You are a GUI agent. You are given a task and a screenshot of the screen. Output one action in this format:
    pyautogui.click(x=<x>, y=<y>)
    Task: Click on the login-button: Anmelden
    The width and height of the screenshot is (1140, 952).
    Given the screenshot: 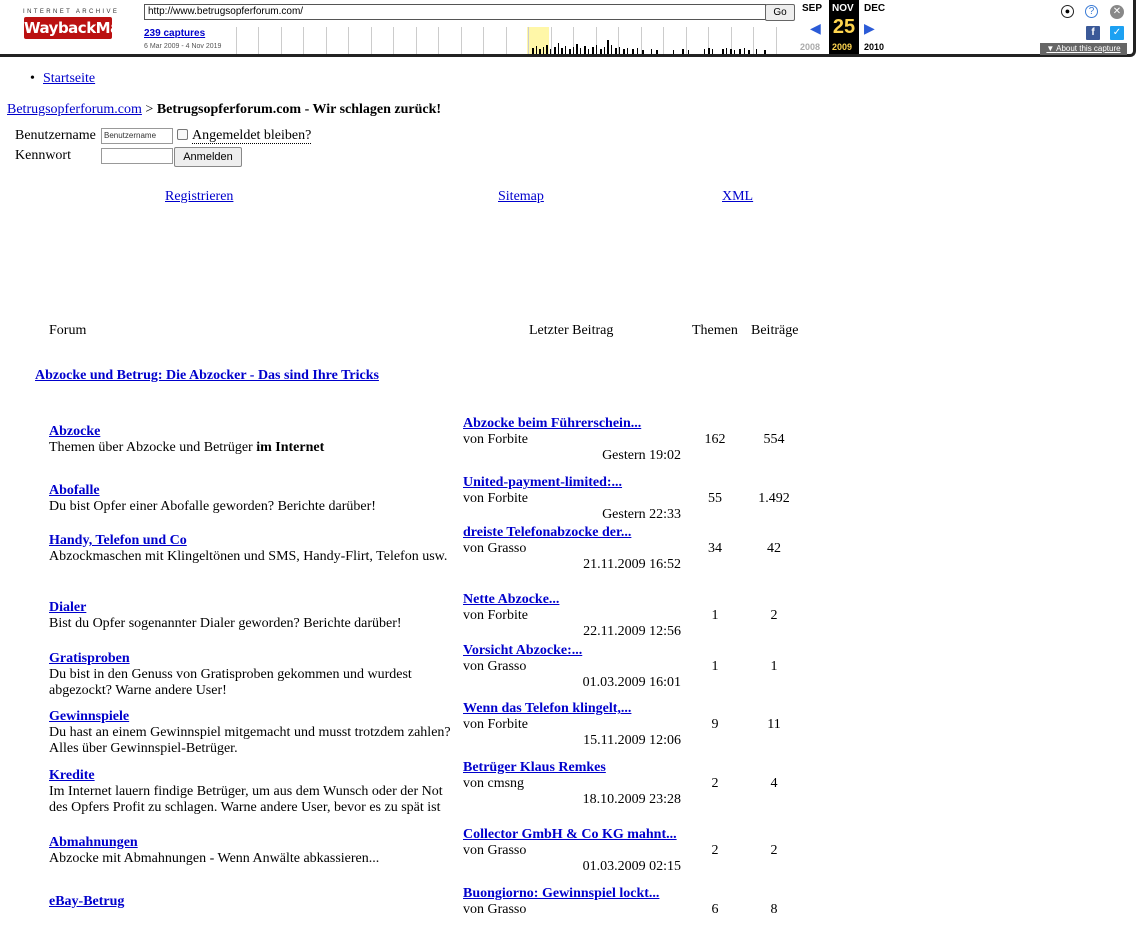 What is the action you would take?
    pyautogui.click(x=208, y=157)
    